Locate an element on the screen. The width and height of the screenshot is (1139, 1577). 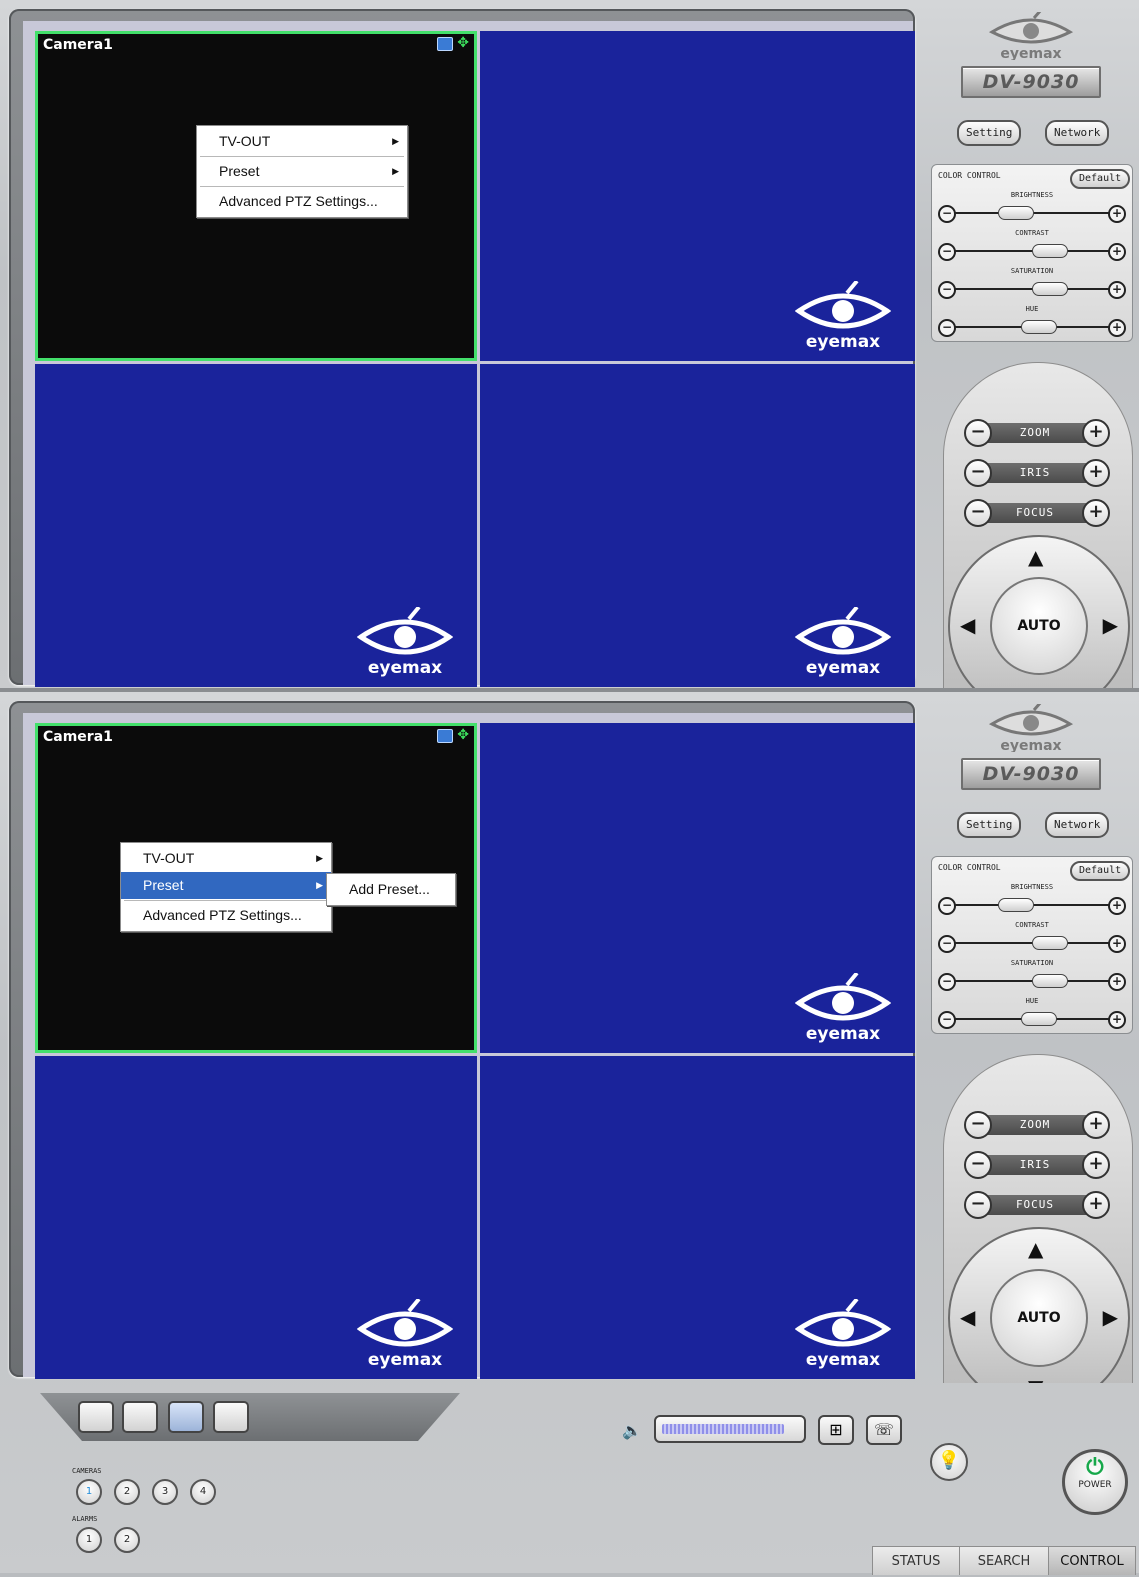
speaker-icon: 🔈 is located at coordinates (632, 1430).